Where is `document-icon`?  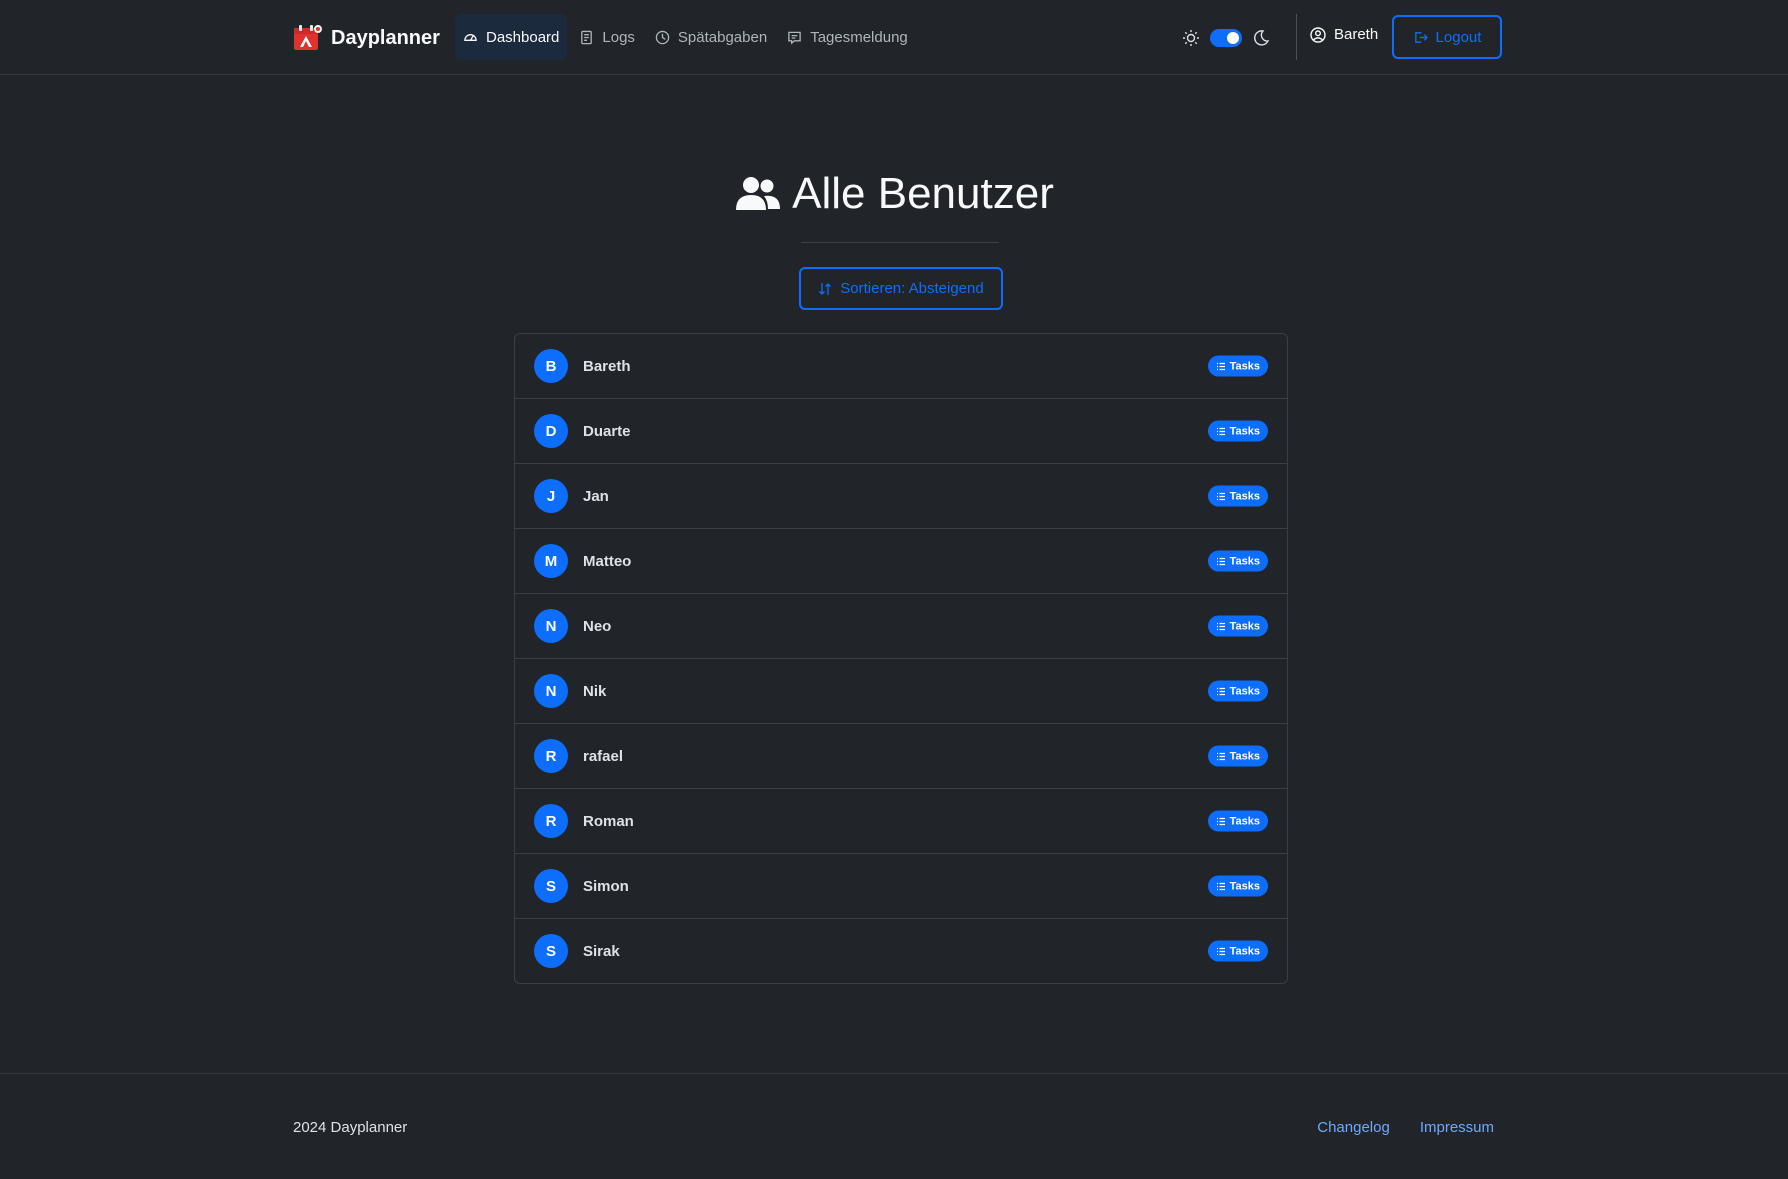
document-icon is located at coordinates (587, 37).